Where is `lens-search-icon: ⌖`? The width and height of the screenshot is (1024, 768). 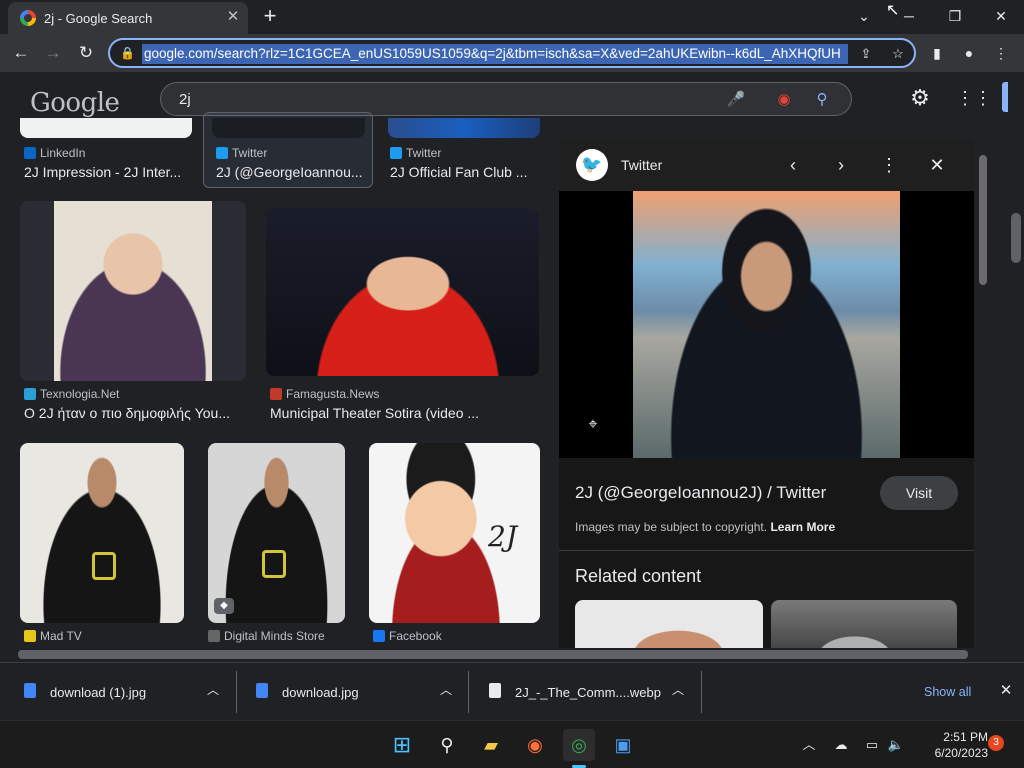 lens-search-icon: ⌖ is located at coordinates (593, 425).